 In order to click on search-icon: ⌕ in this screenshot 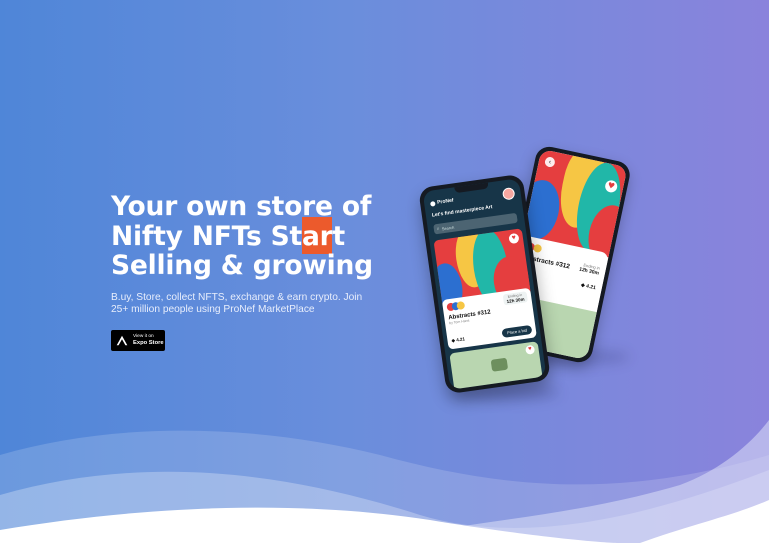, I will do `click(438, 229)`.